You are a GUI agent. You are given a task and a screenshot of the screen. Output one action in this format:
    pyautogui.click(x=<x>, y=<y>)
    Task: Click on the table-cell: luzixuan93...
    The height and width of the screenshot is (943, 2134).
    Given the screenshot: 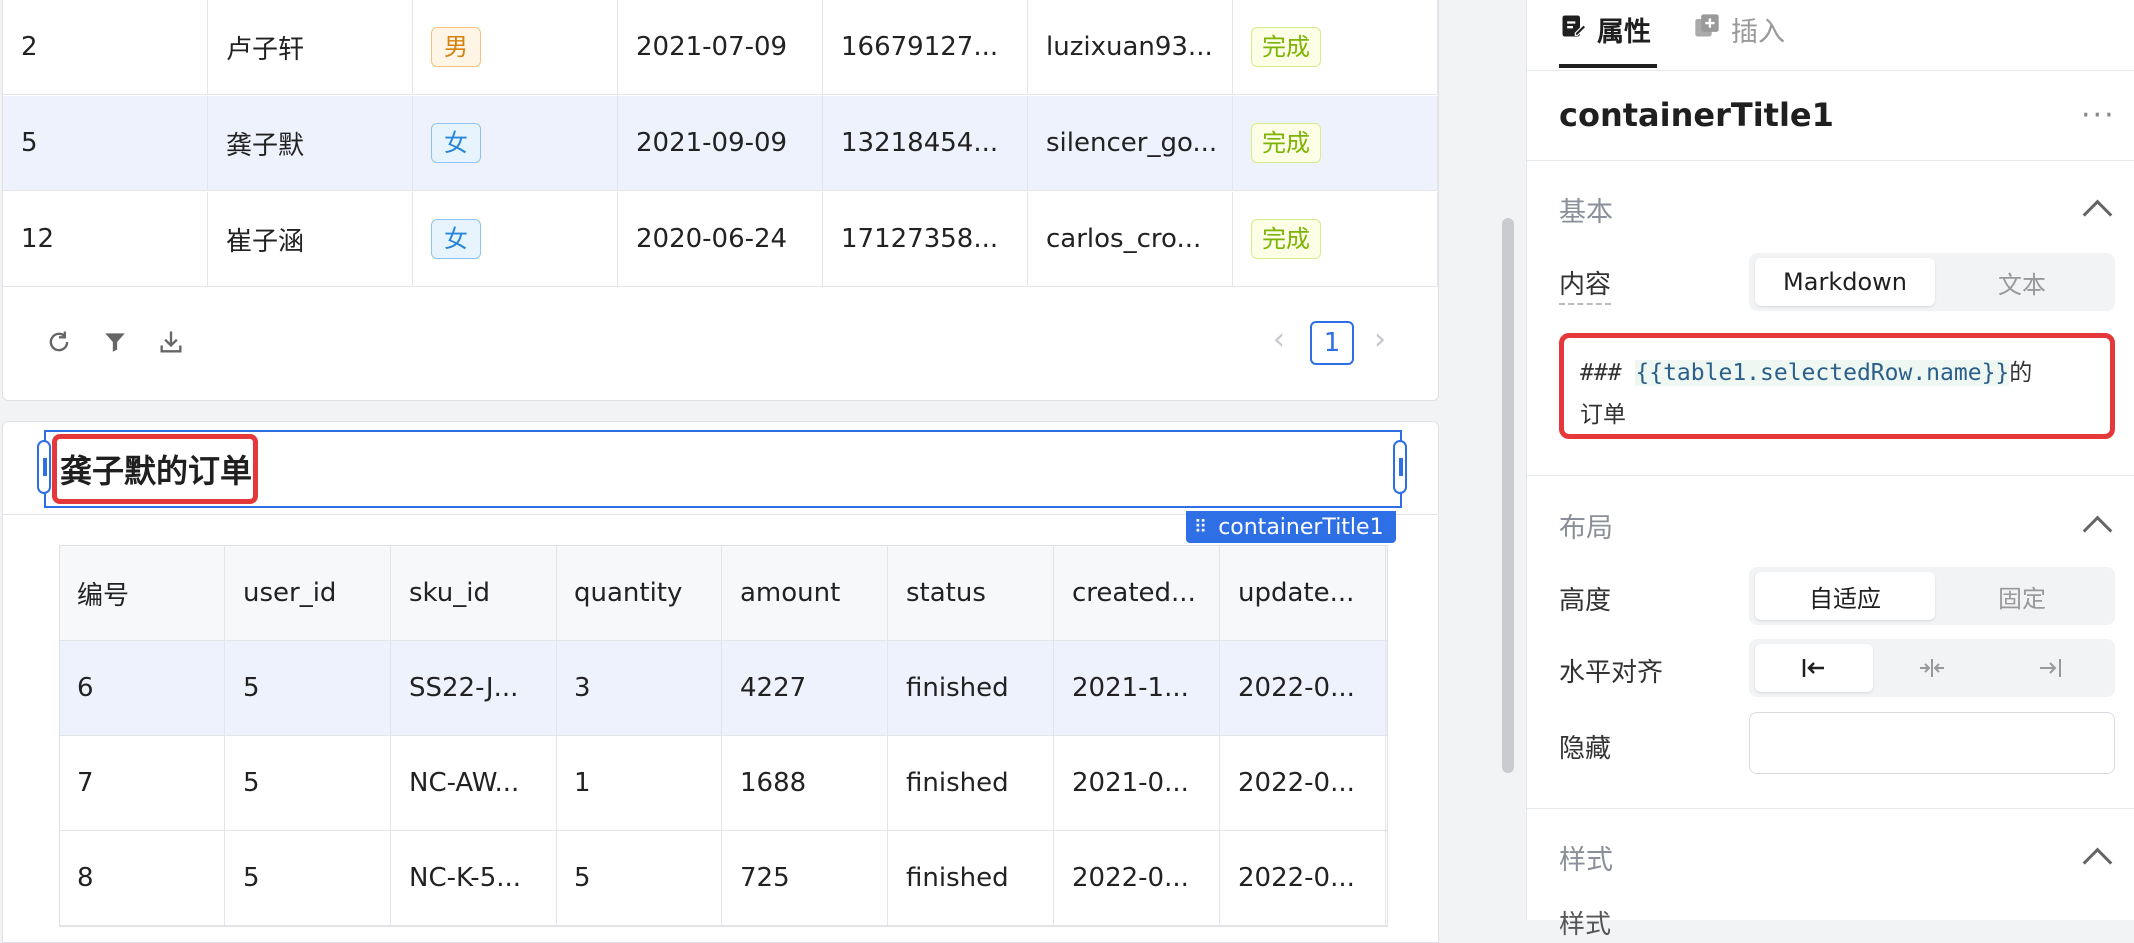 What is the action you would take?
    pyautogui.click(x=1130, y=47)
    